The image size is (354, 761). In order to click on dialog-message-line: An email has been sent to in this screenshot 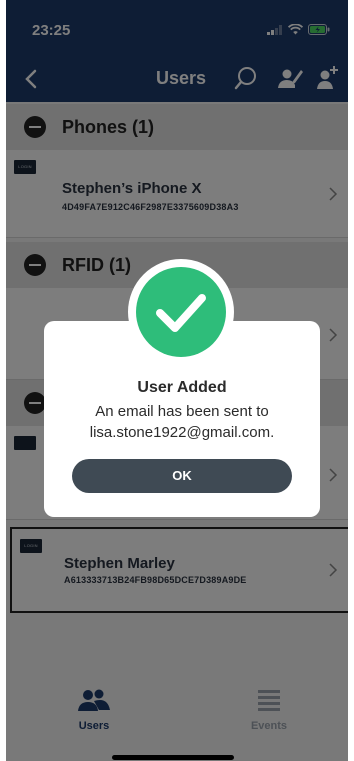, I will do `click(182, 411)`.